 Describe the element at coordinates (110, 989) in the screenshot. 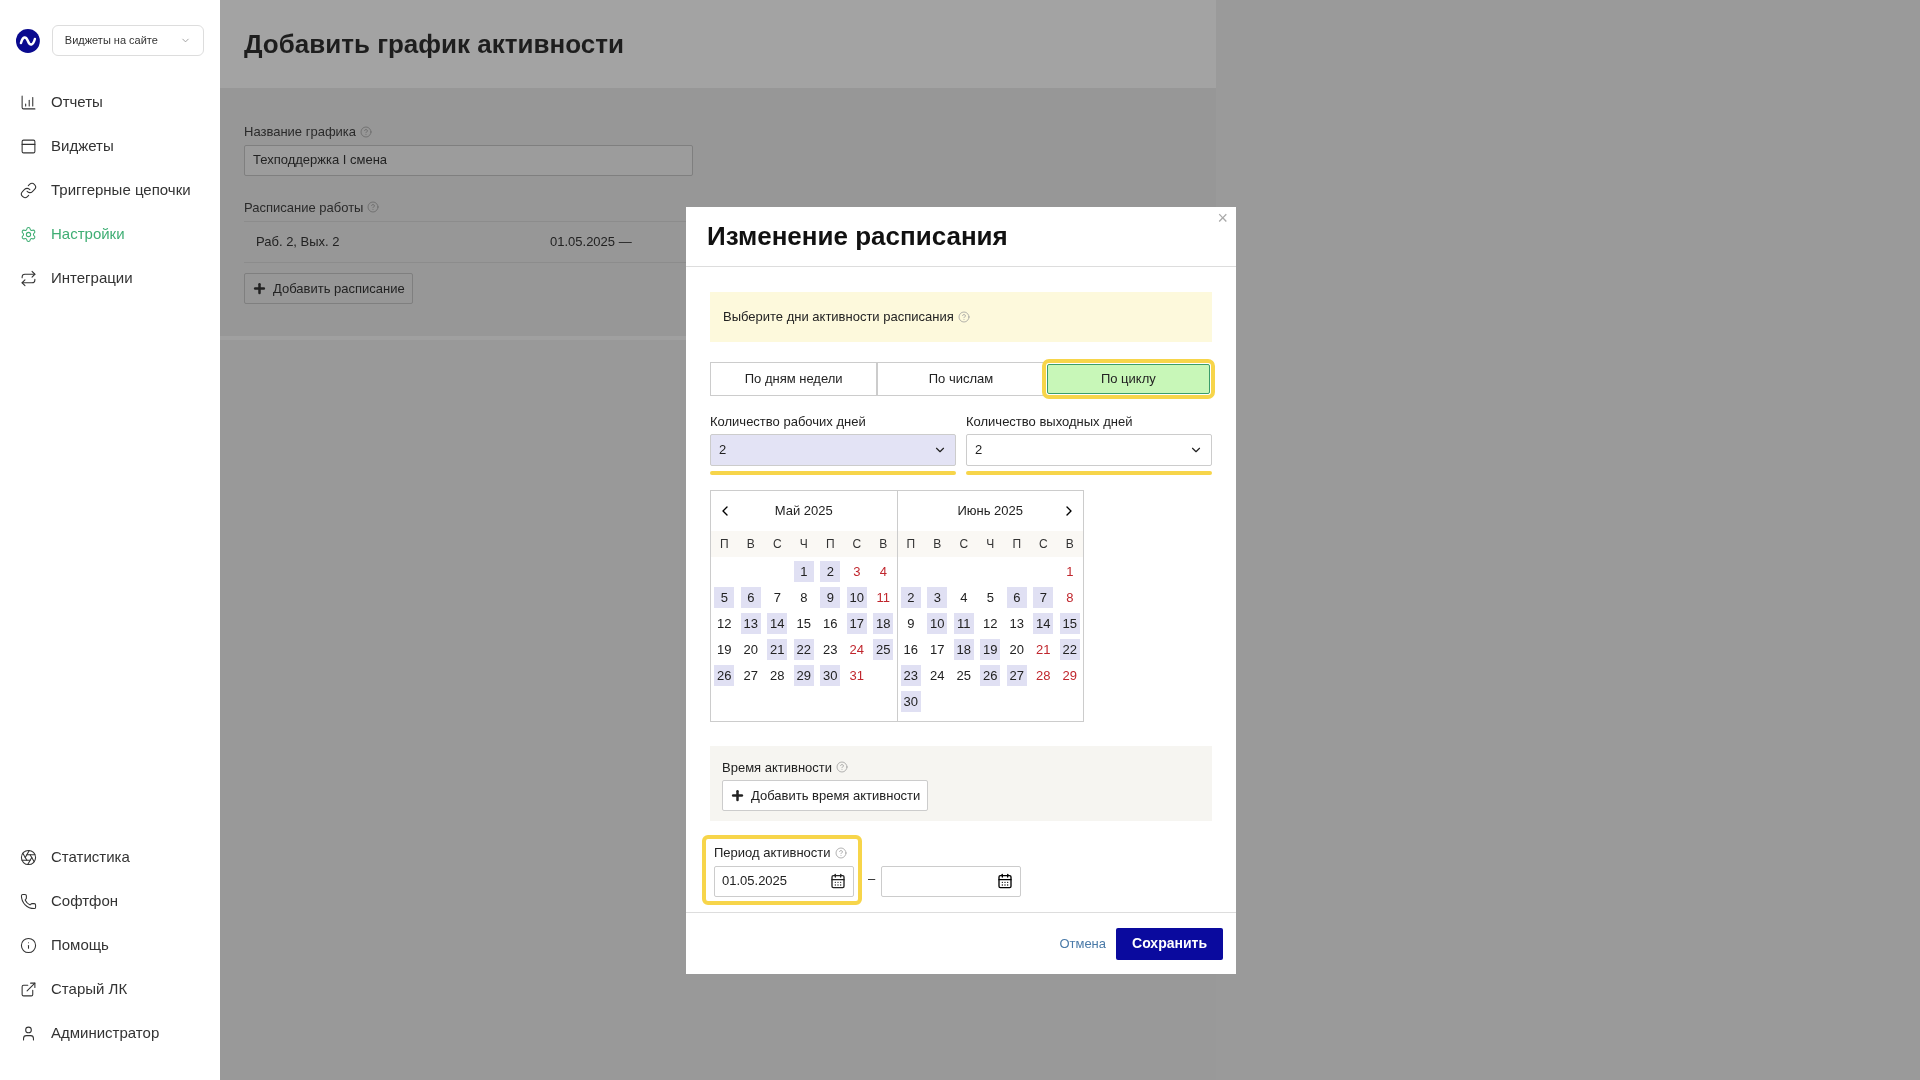

I see `nav-item: Старый ЛК` at that location.